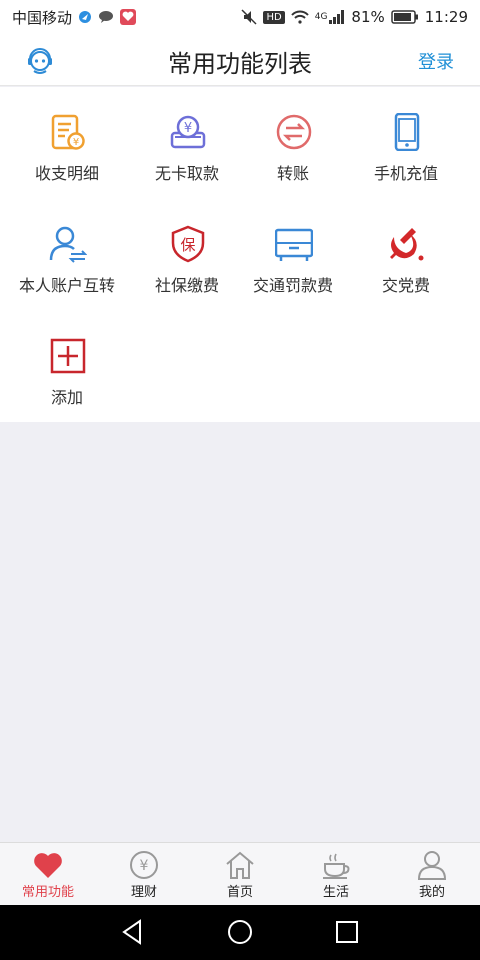  I want to click on function-label: 转账, so click(292, 173).